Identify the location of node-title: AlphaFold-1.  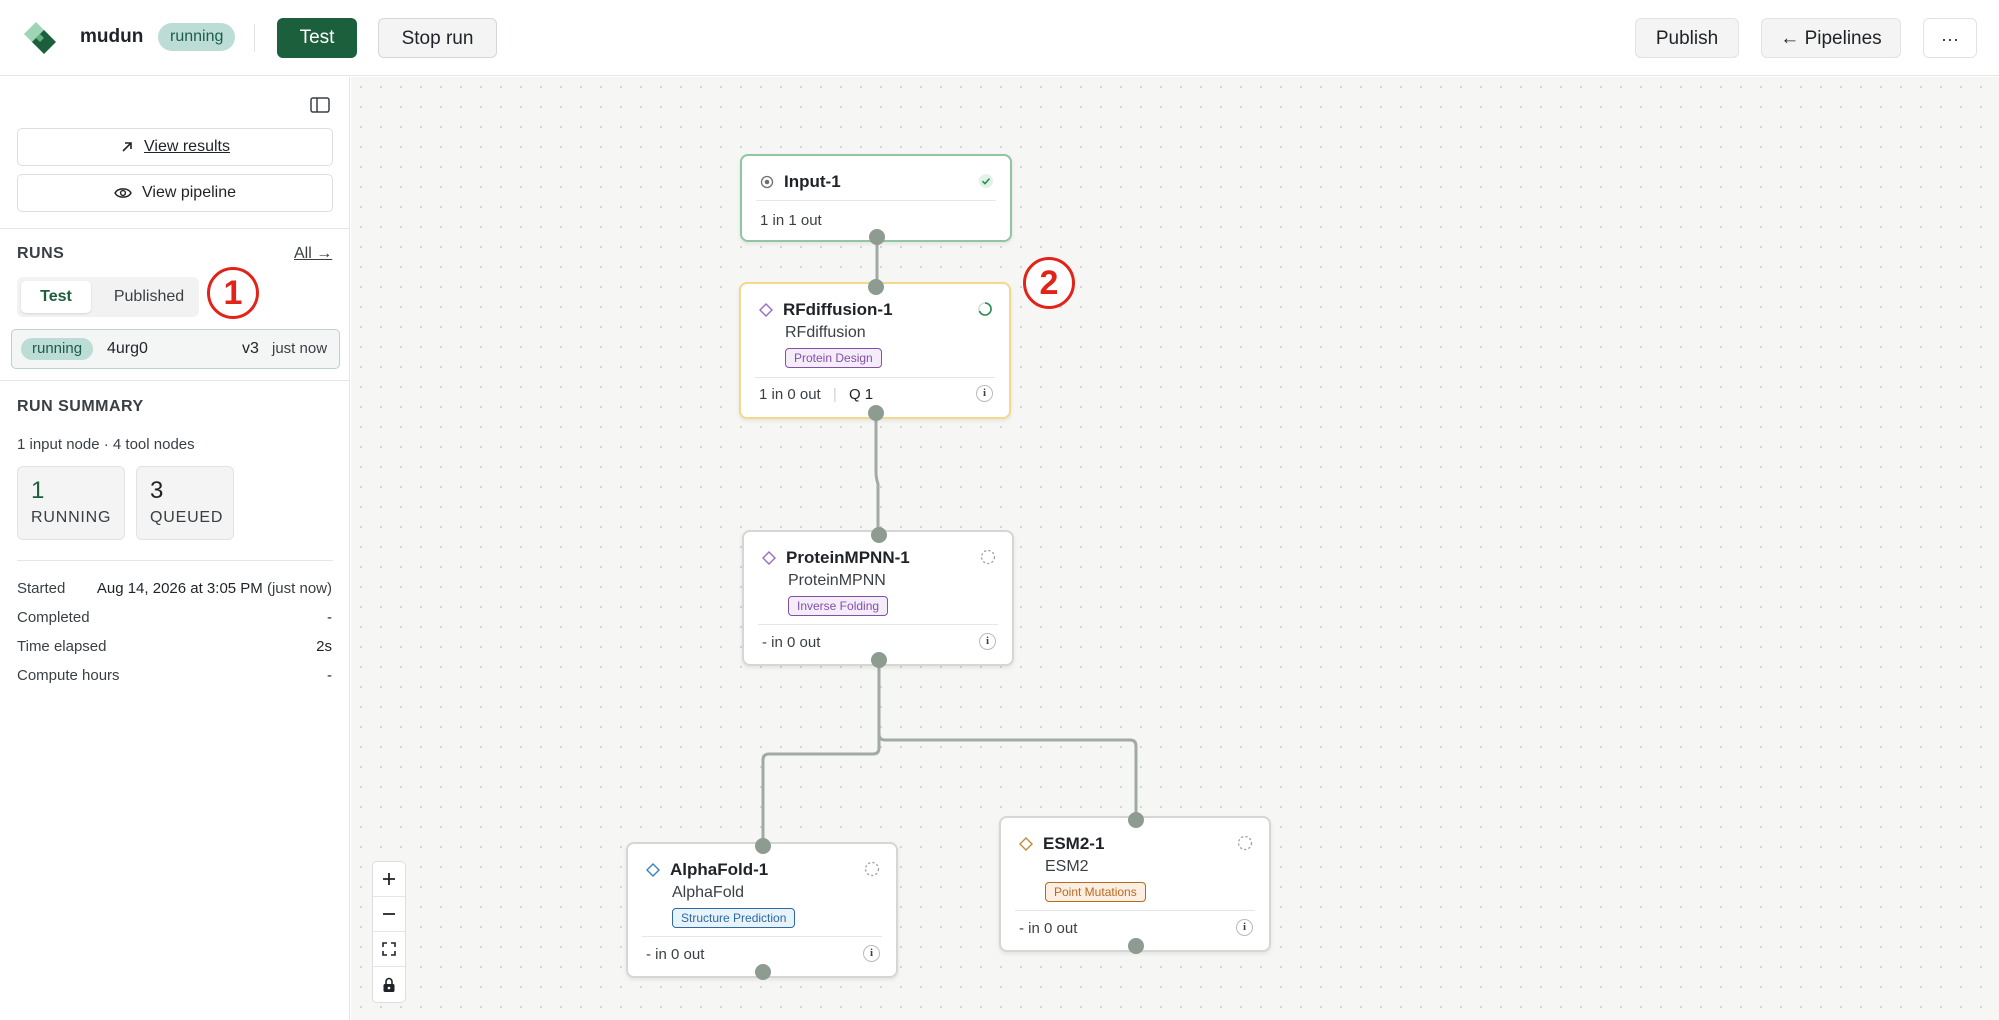
(719, 869).